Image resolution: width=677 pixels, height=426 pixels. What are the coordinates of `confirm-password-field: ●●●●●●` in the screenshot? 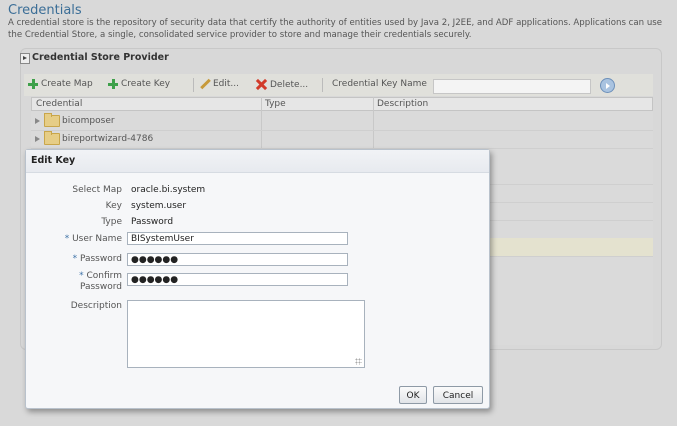 It's located at (237, 279).